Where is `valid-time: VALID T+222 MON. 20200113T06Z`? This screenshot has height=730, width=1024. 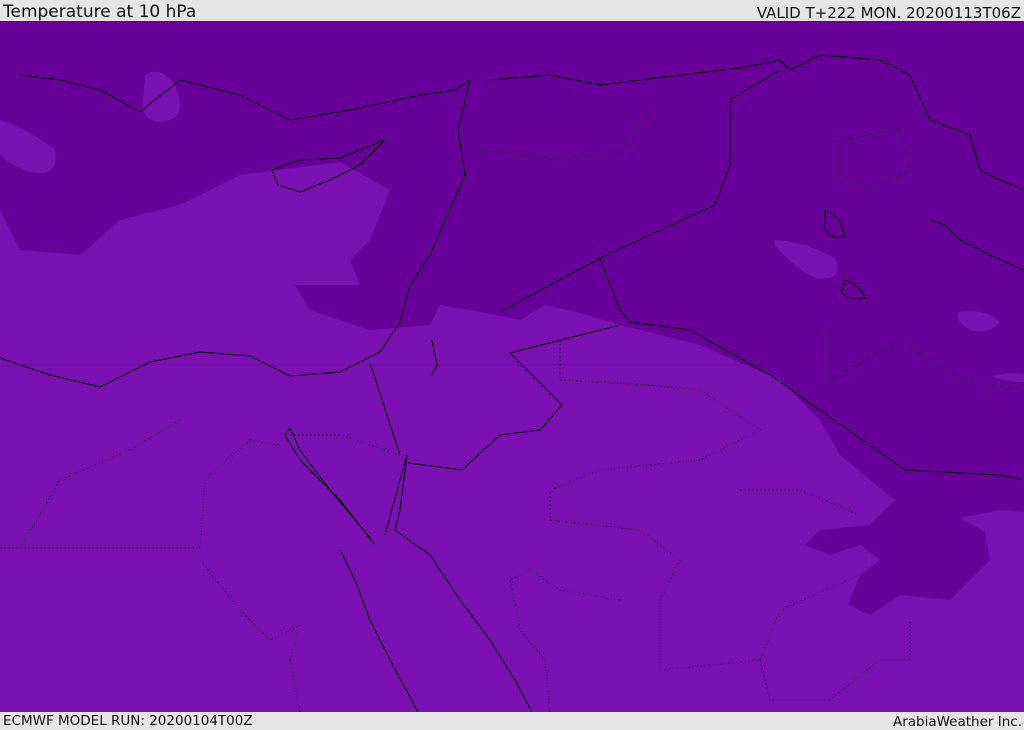 valid-time: VALID T+222 MON. 20200113T06Z is located at coordinates (888, 13).